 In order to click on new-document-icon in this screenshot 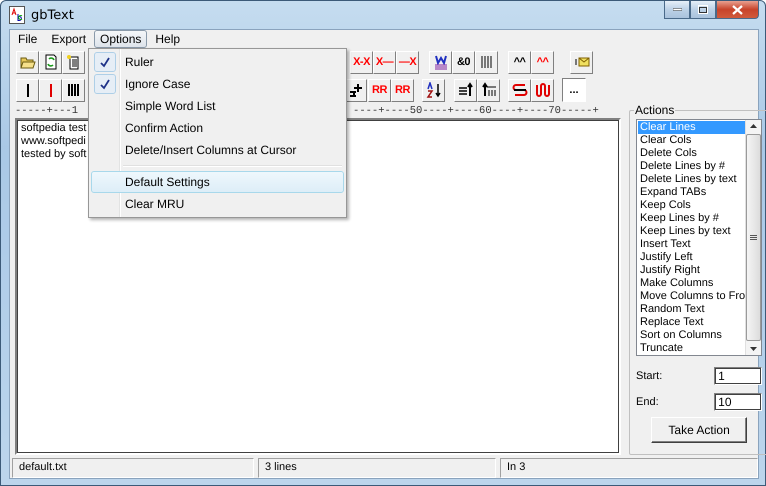, I will do `click(74, 62)`.